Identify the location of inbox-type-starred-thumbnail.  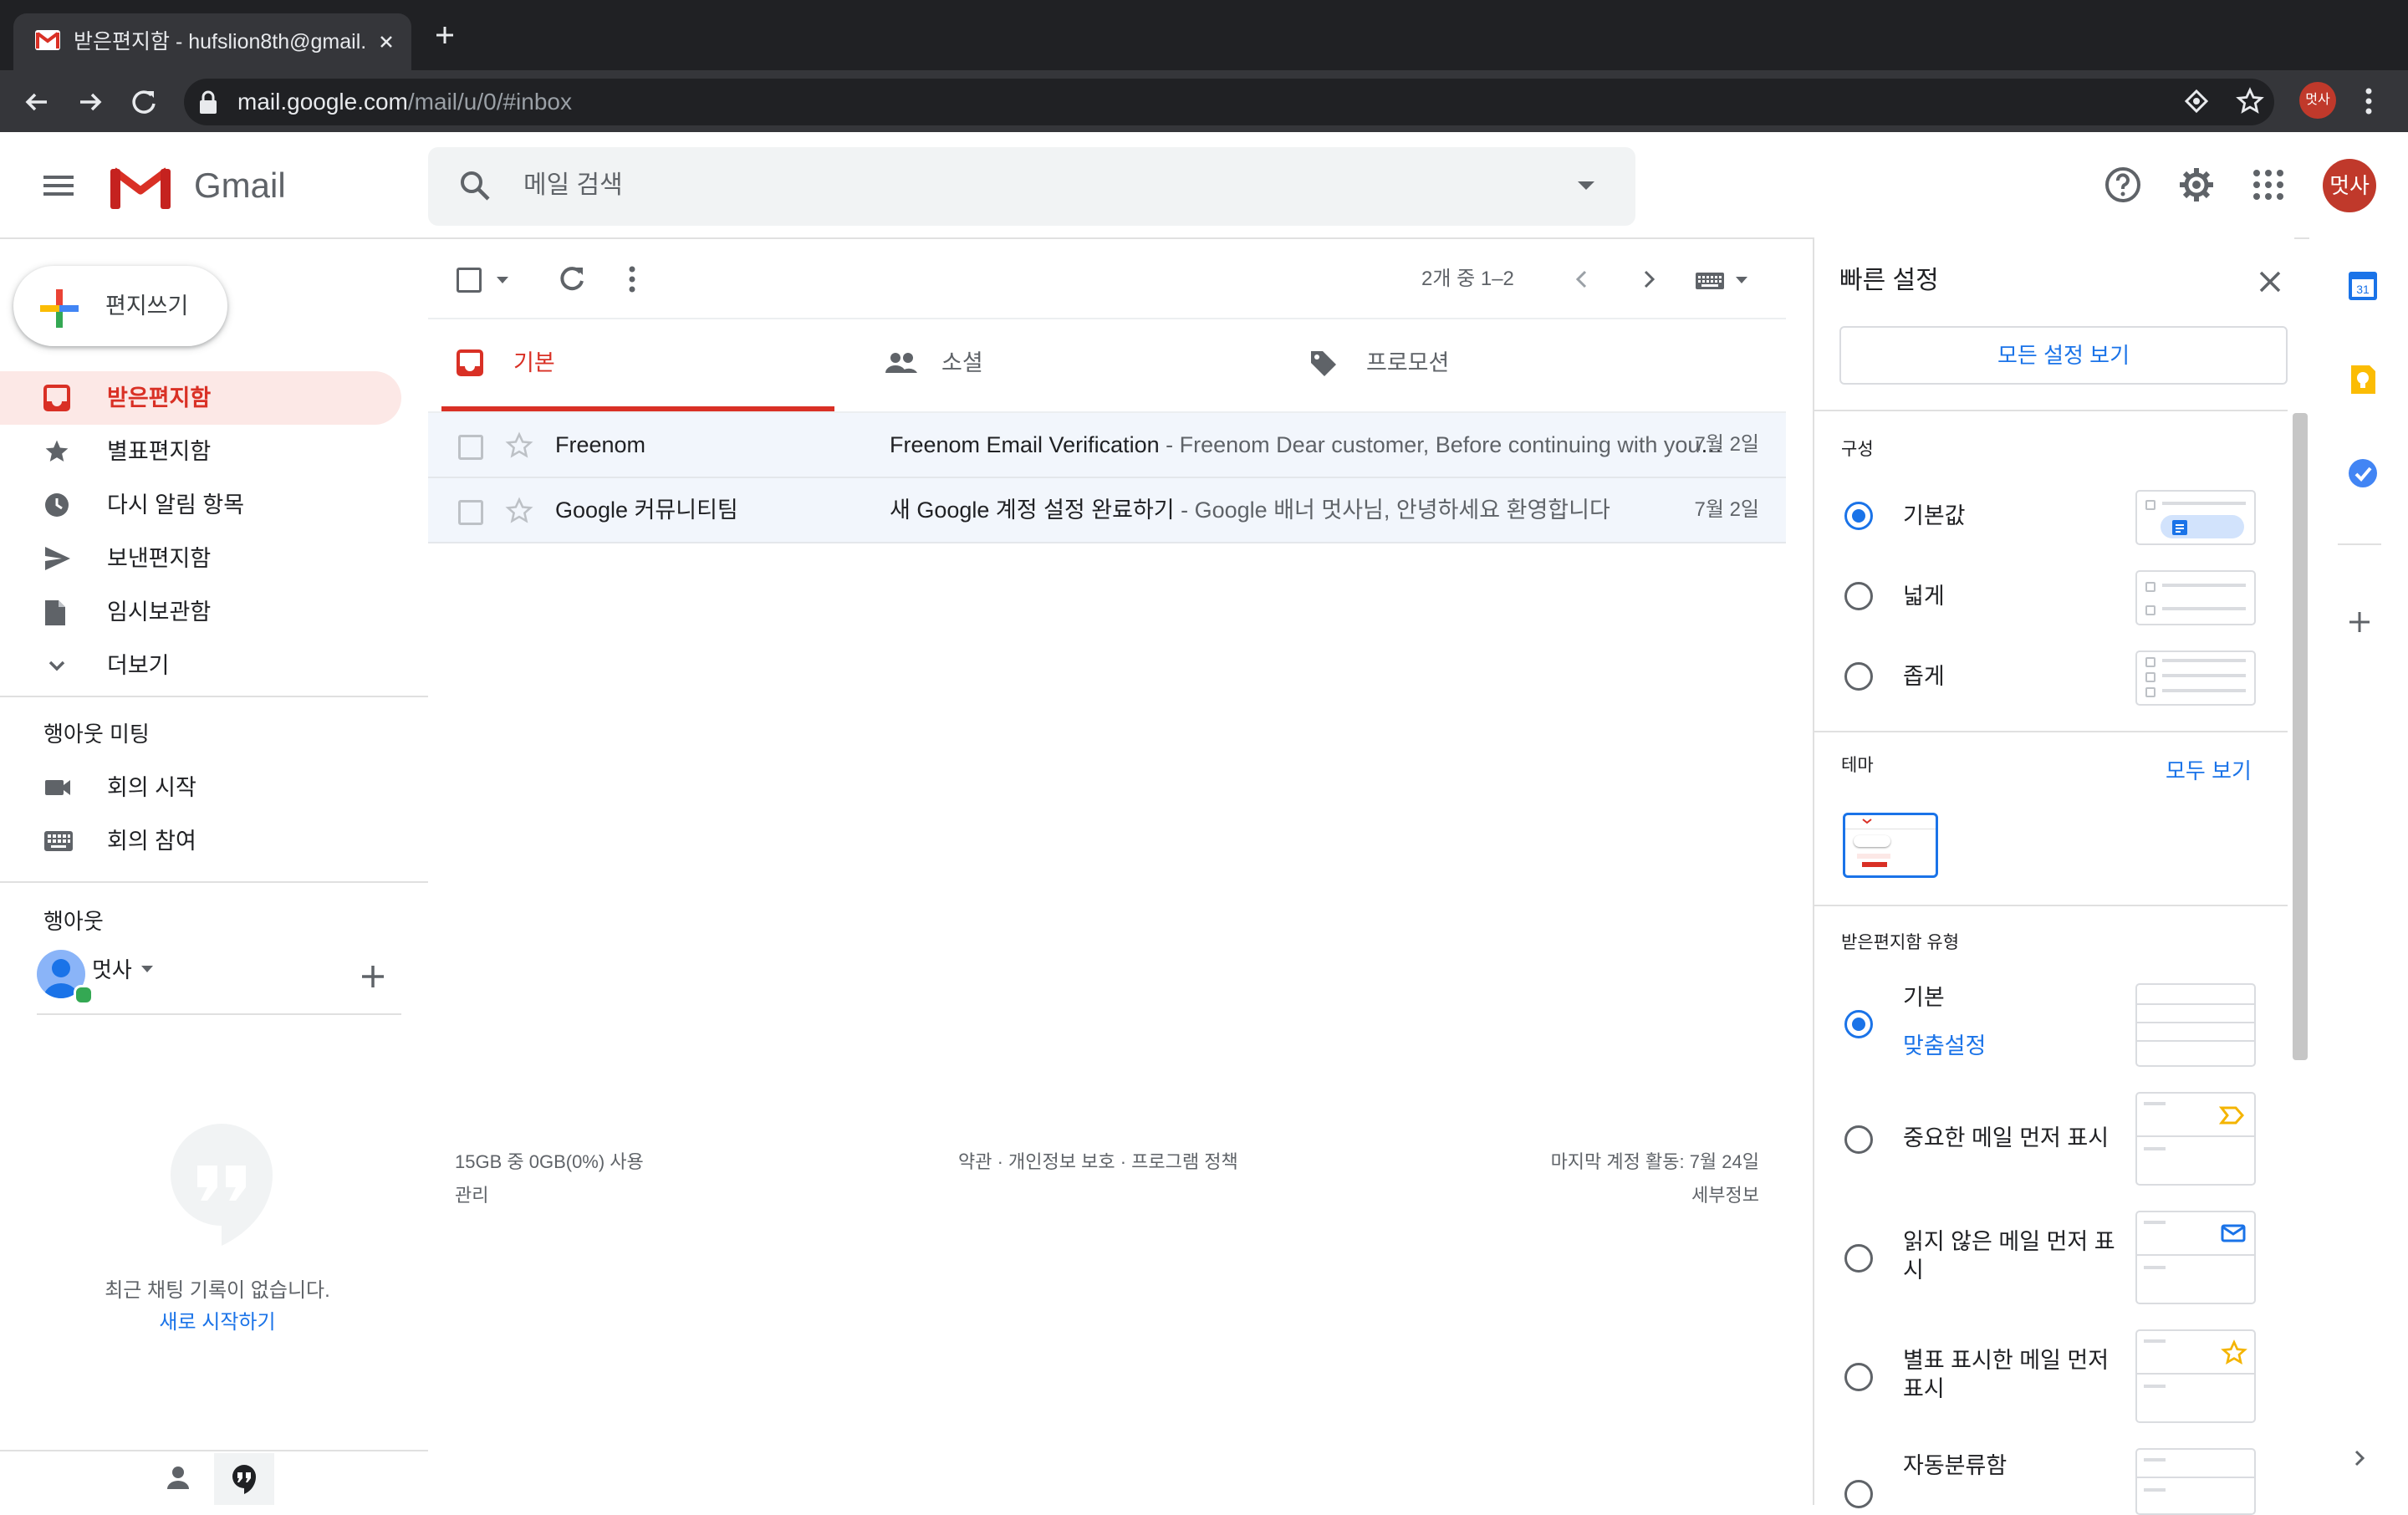
(2195, 1376).